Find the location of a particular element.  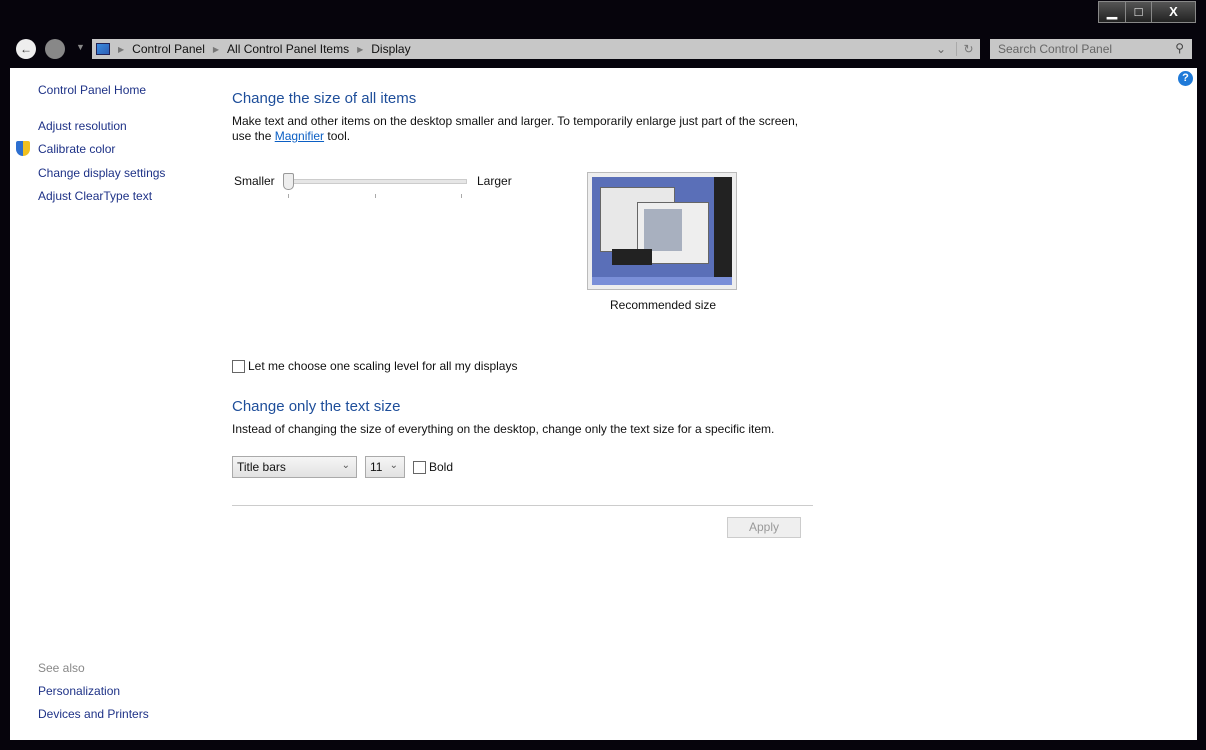

slider-max-label: Larger is located at coordinates (494, 181).